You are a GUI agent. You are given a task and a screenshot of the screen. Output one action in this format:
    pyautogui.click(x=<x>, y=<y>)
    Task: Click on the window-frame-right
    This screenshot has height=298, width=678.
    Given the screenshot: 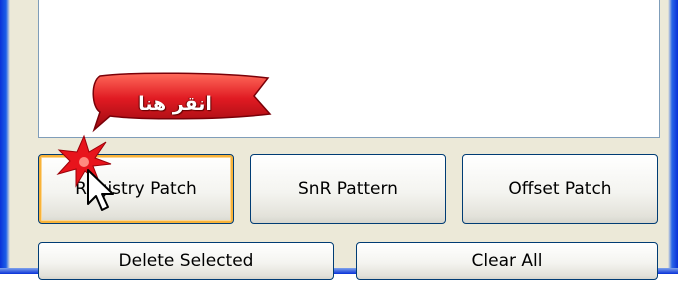 What is the action you would take?
    pyautogui.click(x=673, y=136)
    